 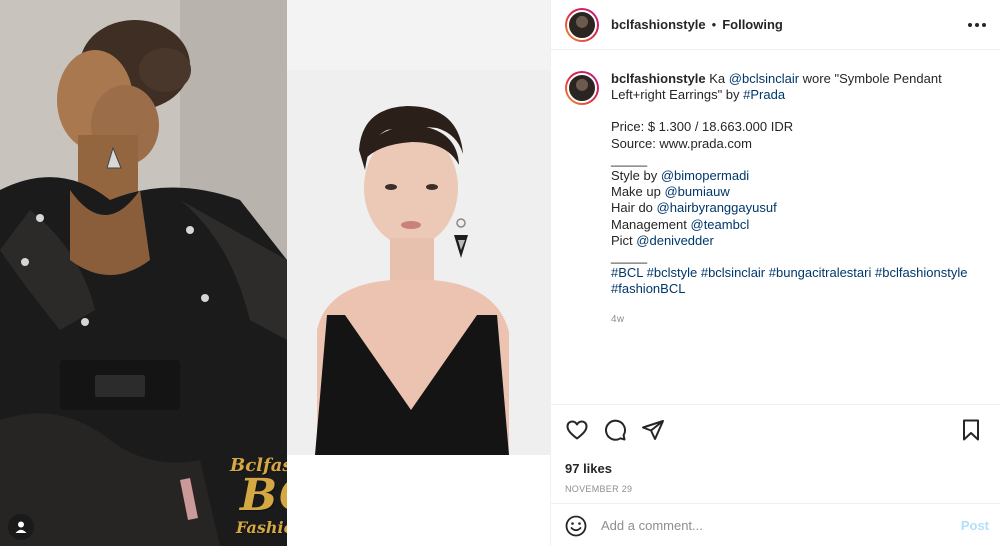 I want to click on comment-icon, so click(x=615, y=430).